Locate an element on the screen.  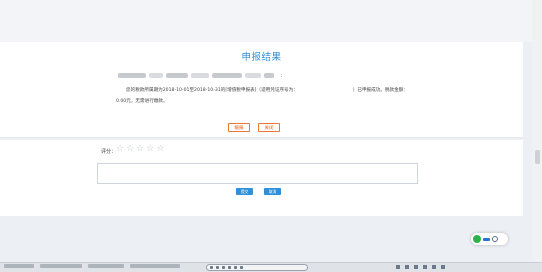
page-scrollbar is located at coordinates (537, 131).